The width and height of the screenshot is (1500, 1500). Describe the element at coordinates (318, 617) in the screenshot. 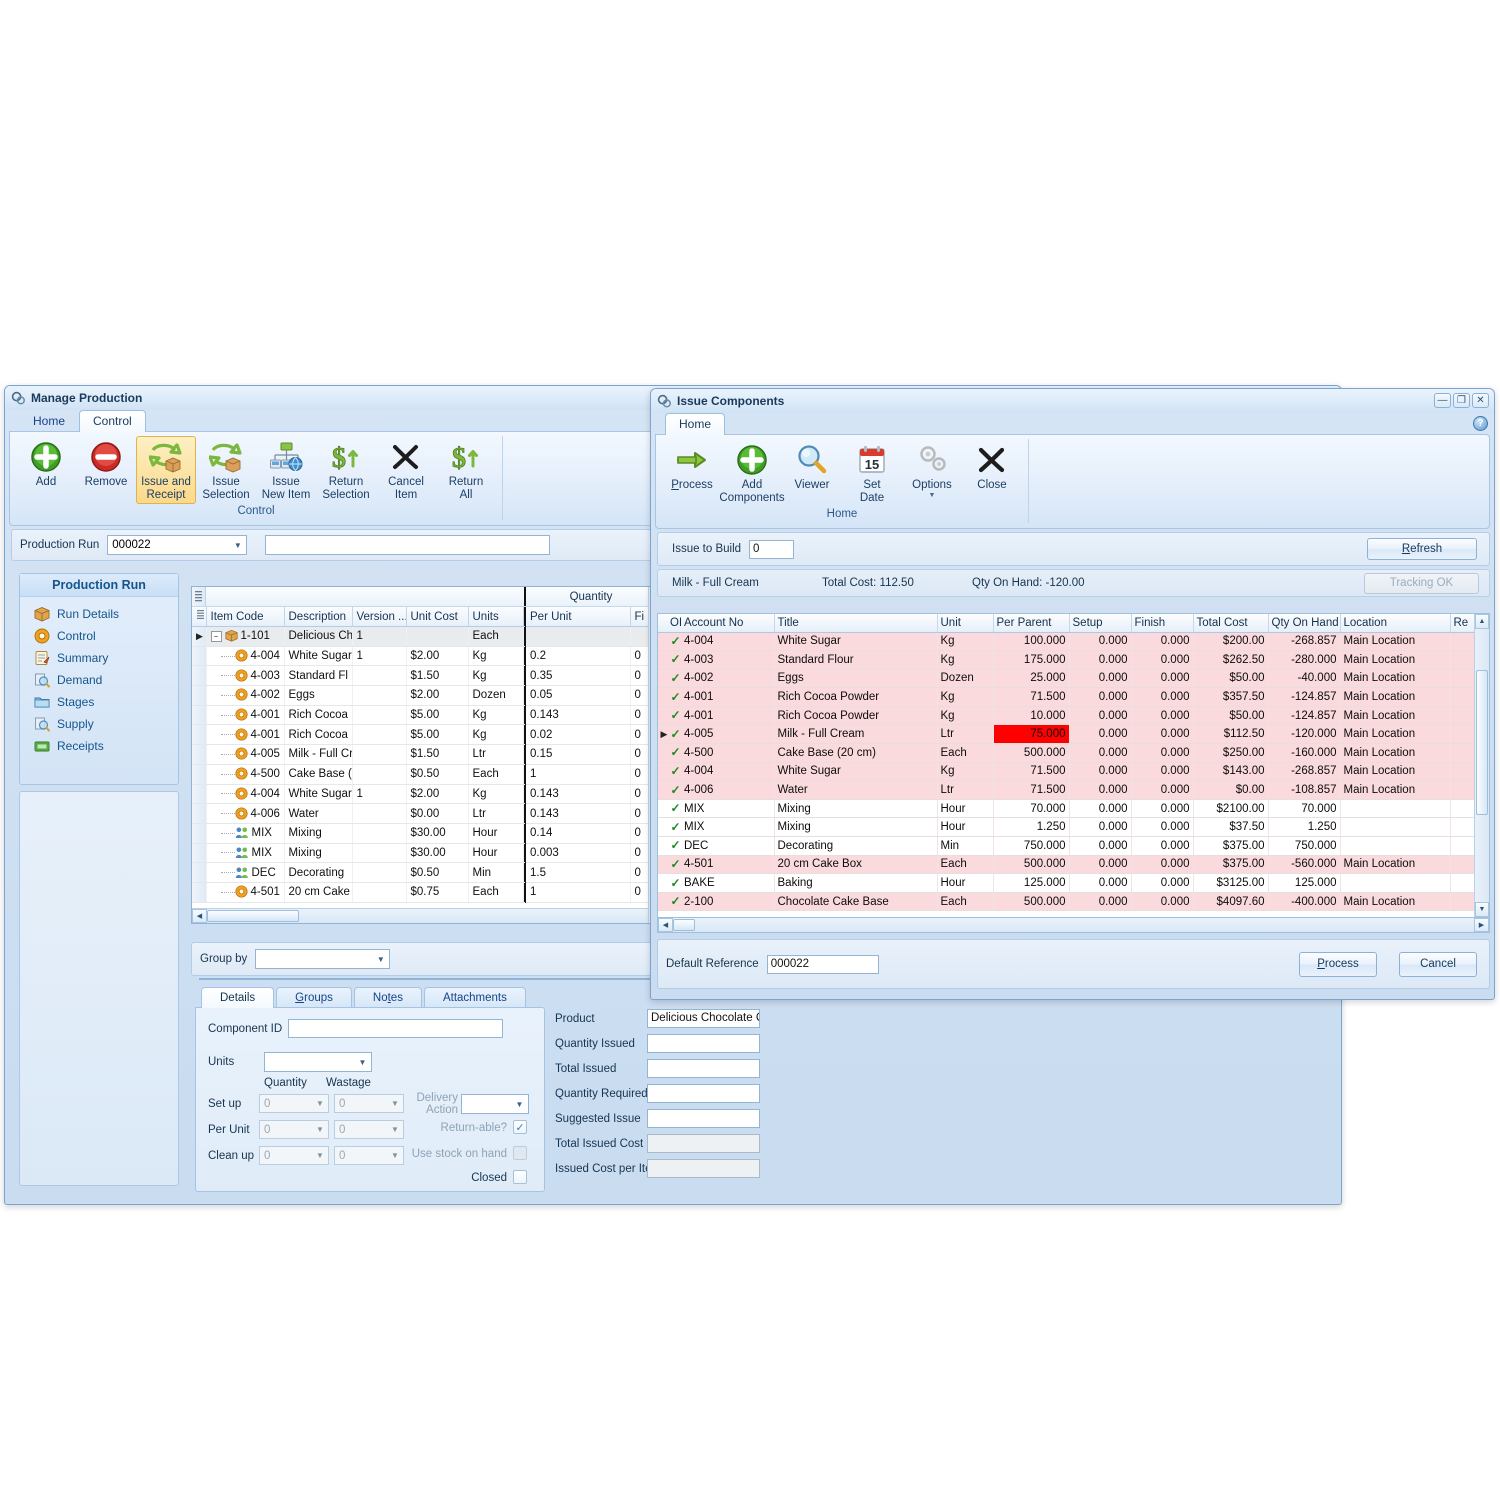

I see `grid-col-description: Description` at that location.